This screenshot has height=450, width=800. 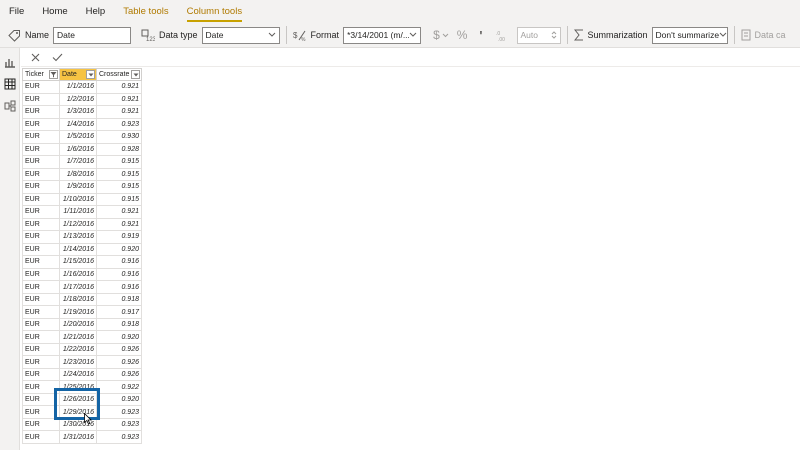 I want to click on column-header-ticker: Ticker, so click(x=41, y=74).